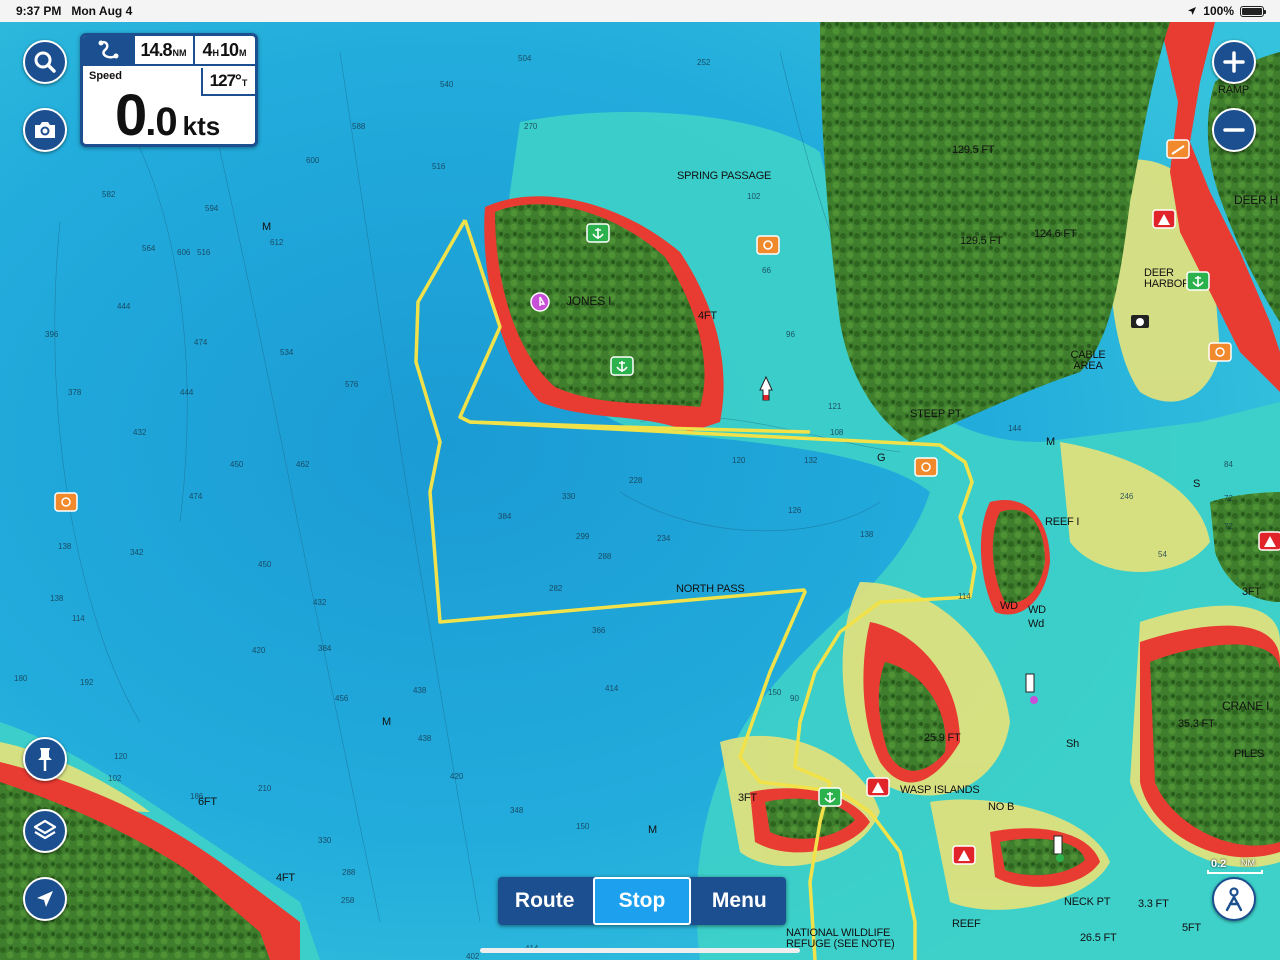 The image size is (1280, 960). What do you see at coordinates (244, 83) in the screenshot?
I see `heading-ref: T` at bounding box center [244, 83].